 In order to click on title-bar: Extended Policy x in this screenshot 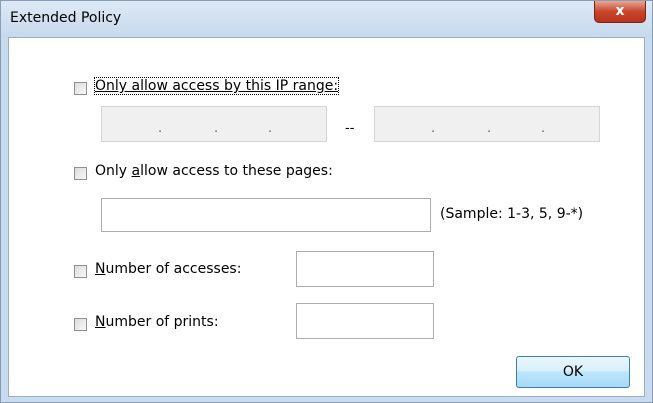, I will do `click(326, 19)`.